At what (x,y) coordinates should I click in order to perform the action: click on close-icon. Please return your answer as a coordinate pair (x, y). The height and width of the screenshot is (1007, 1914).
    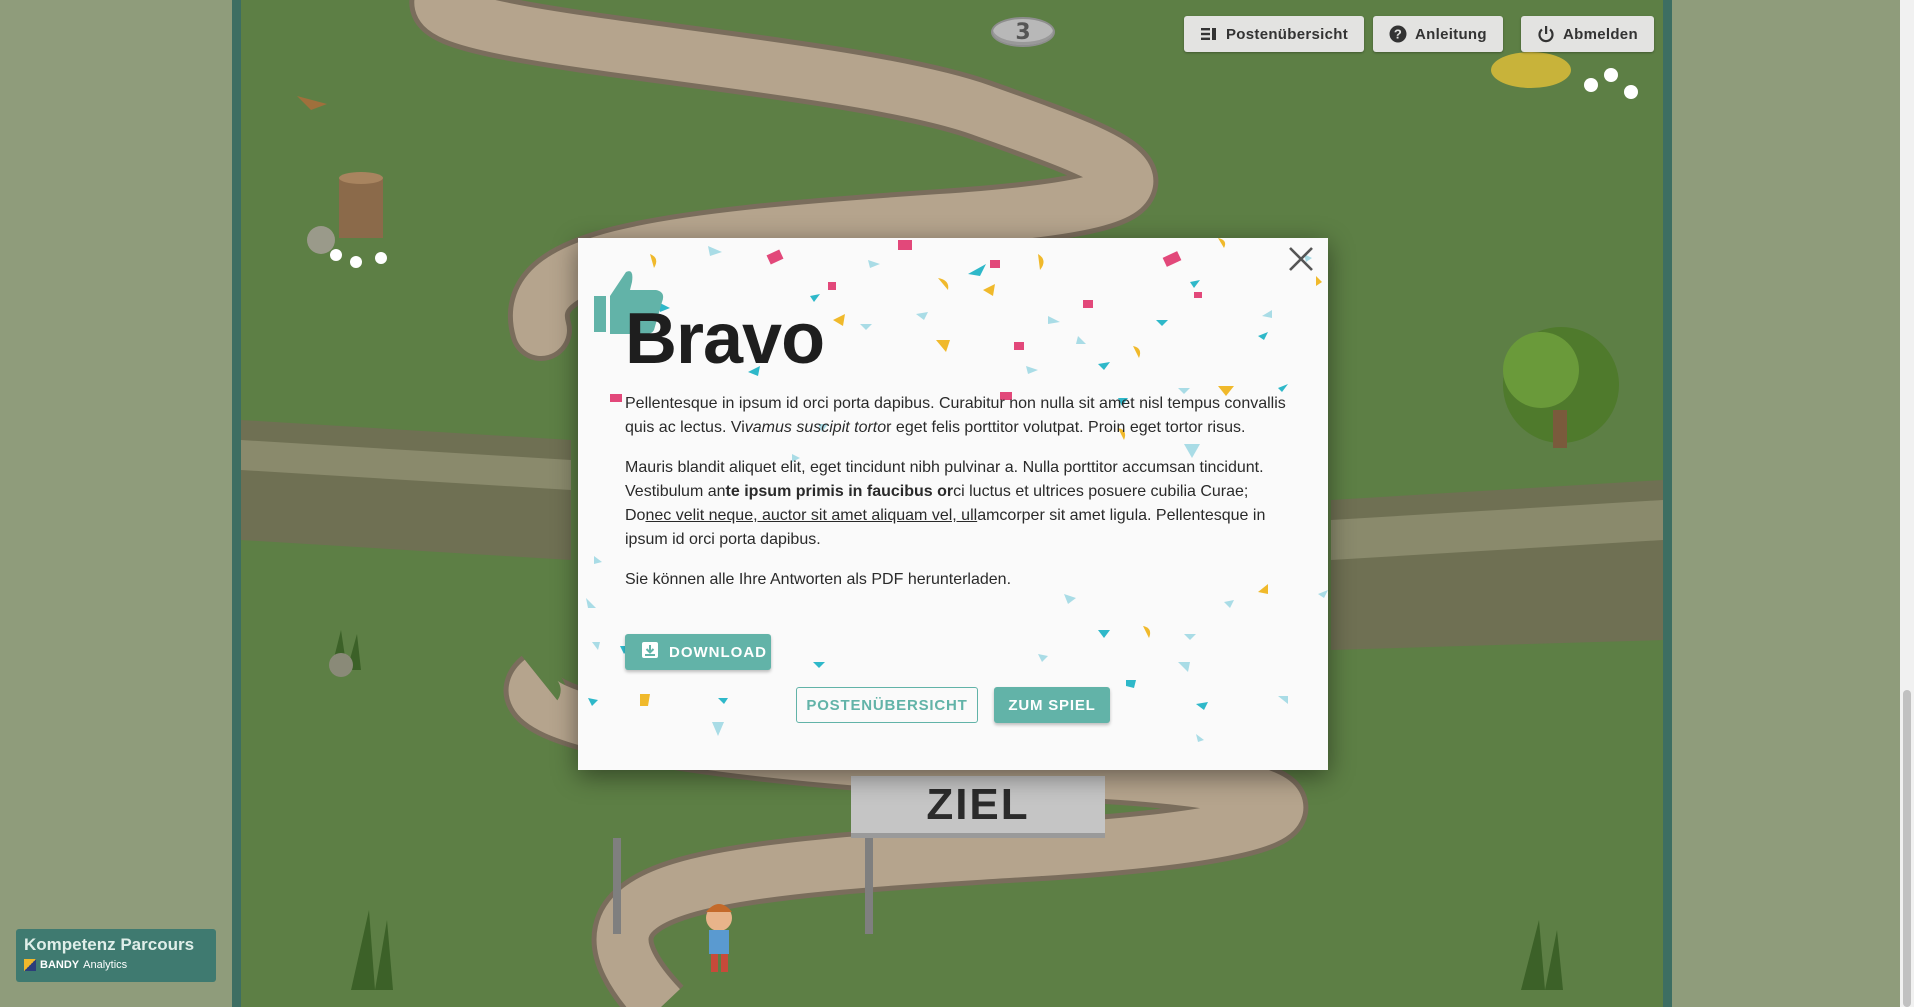
    Looking at the image, I should click on (1301, 261).